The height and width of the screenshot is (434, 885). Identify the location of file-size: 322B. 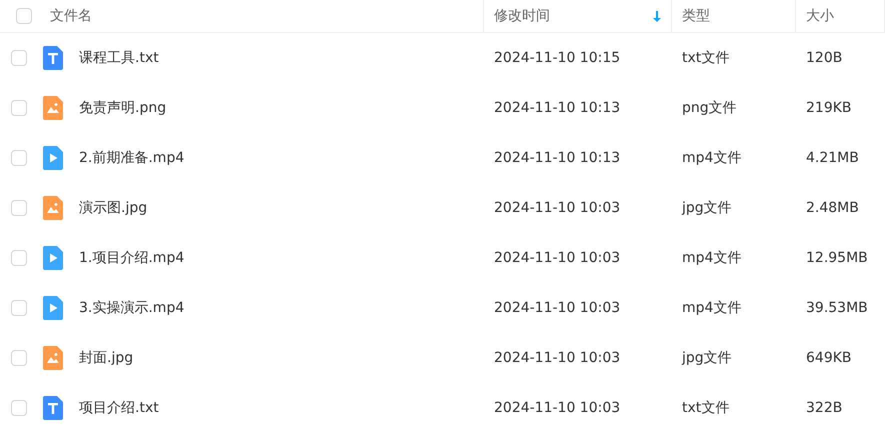
(824, 408).